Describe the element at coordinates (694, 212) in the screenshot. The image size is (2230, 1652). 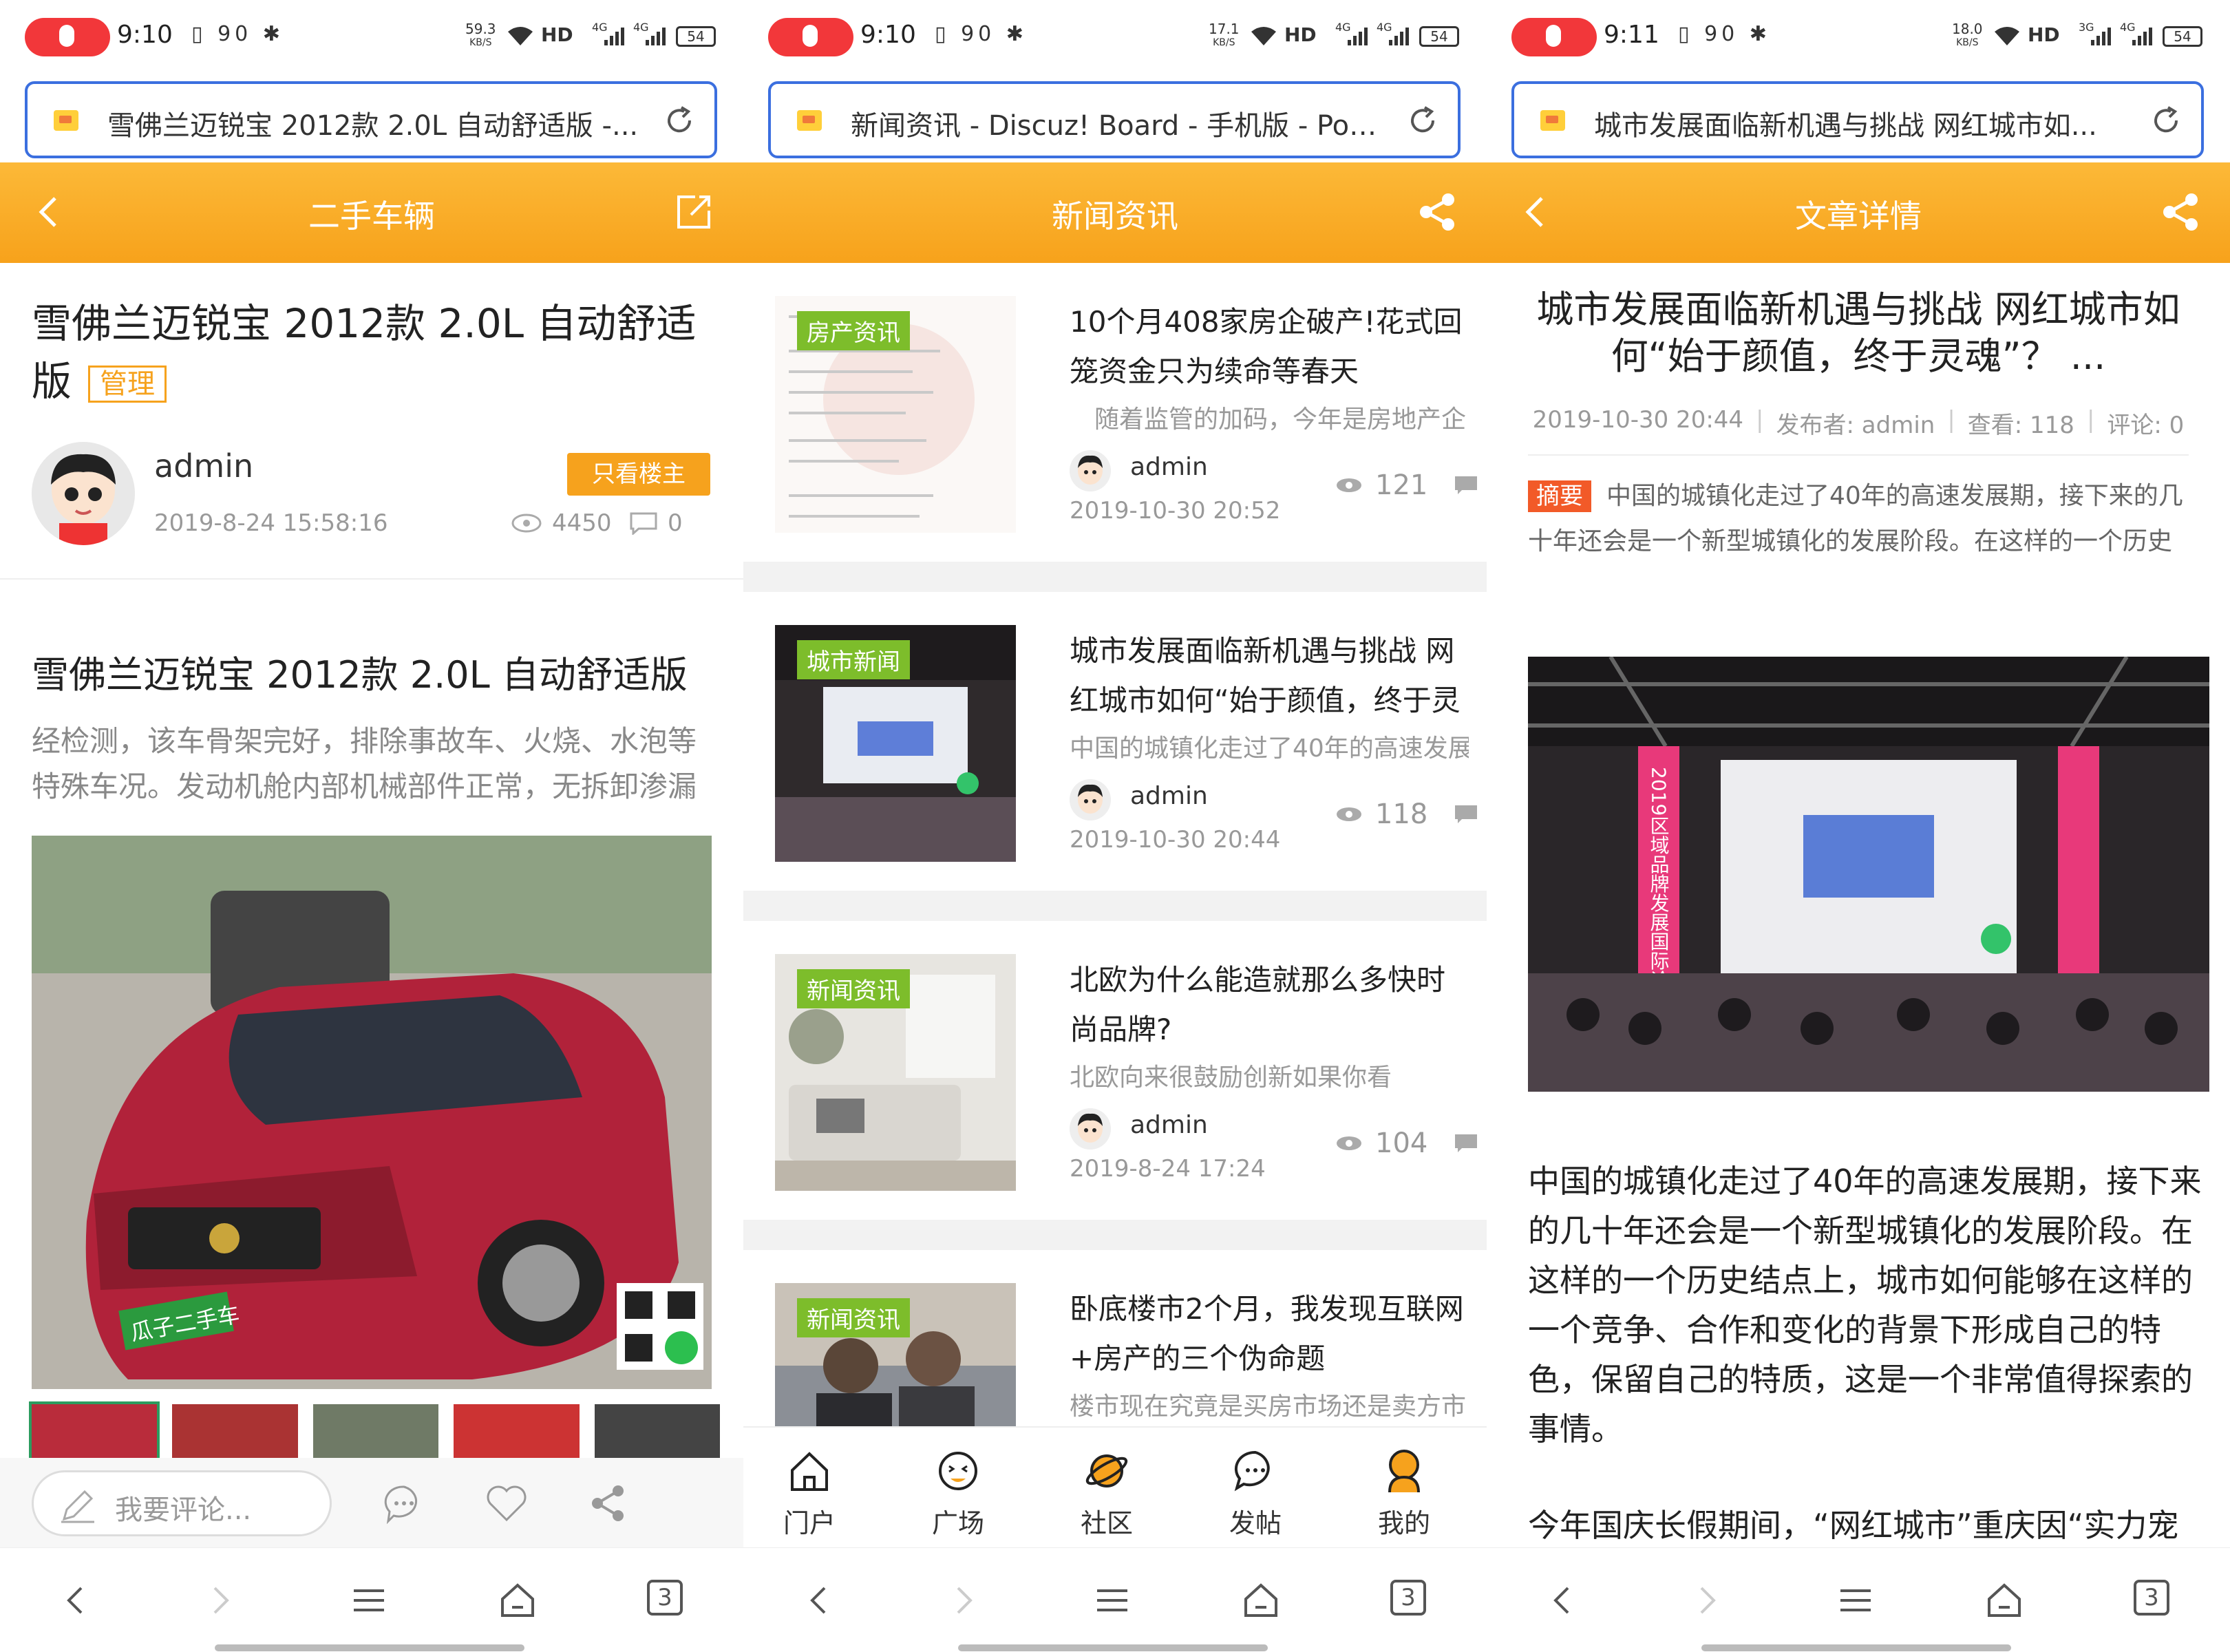
I see `share-external-icon` at that location.